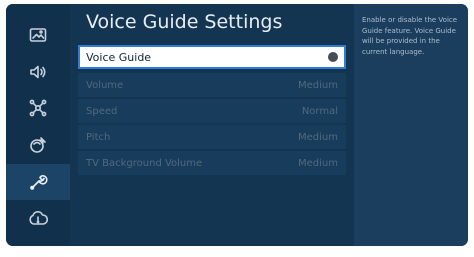  I want to click on sidebar, so click(38, 125).